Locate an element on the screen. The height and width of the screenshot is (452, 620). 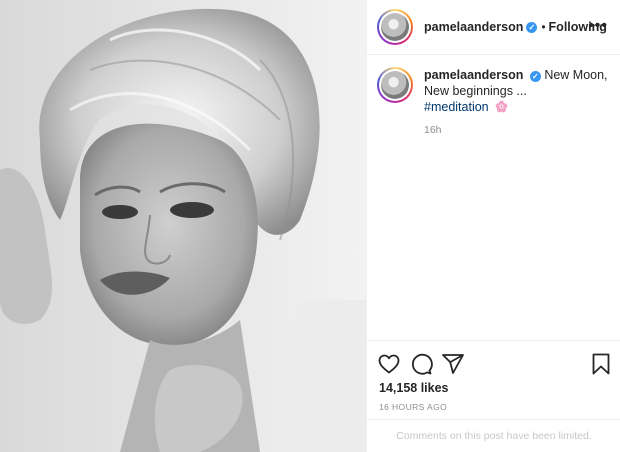
hashtag-link: #meditation is located at coordinates (456, 107).